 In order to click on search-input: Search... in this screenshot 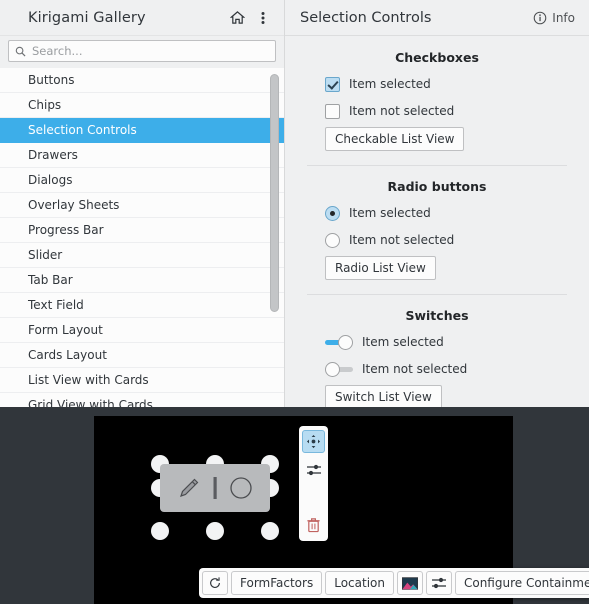, I will do `click(142, 51)`.